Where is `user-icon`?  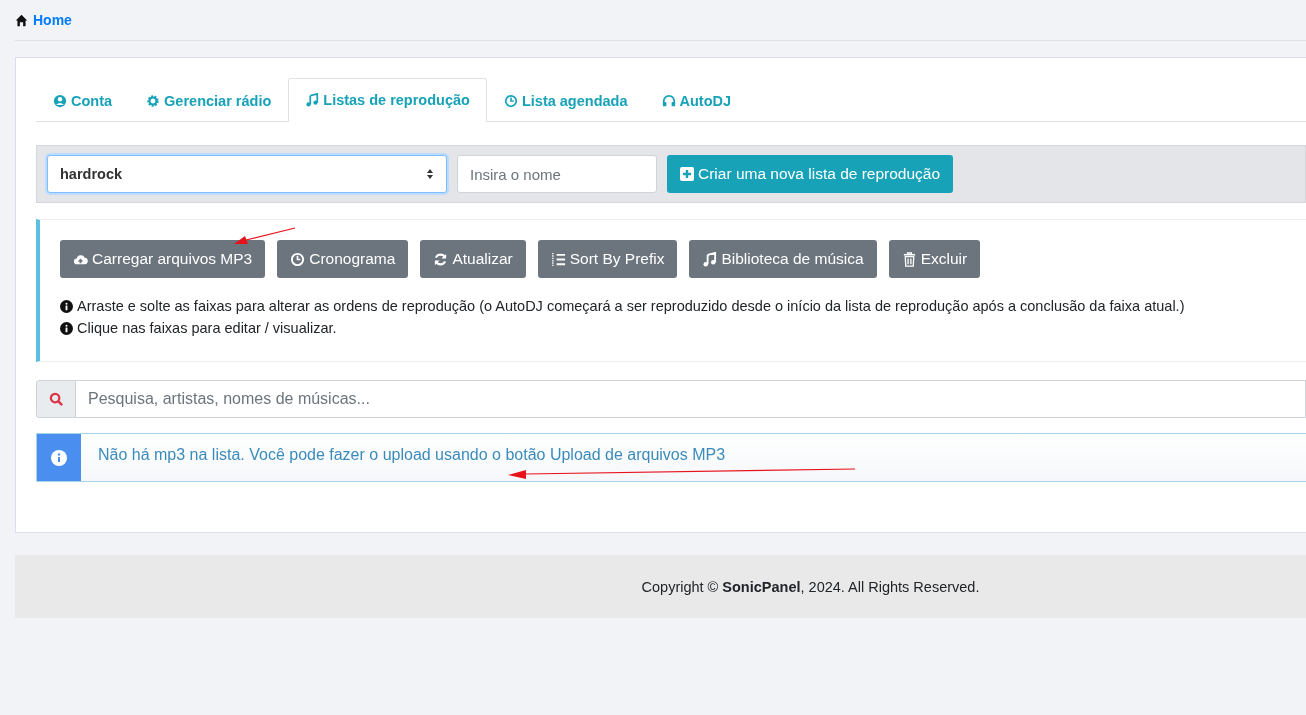
user-icon is located at coordinates (60, 101).